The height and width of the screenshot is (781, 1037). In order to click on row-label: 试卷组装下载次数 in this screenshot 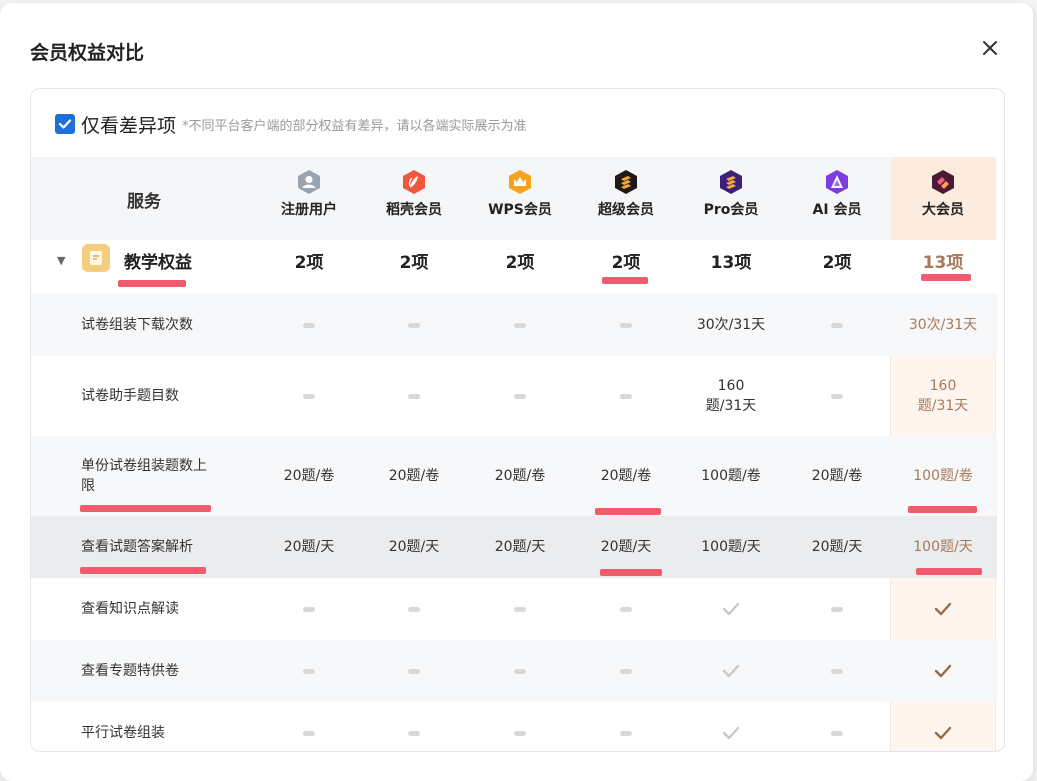, I will do `click(137, 325)`.